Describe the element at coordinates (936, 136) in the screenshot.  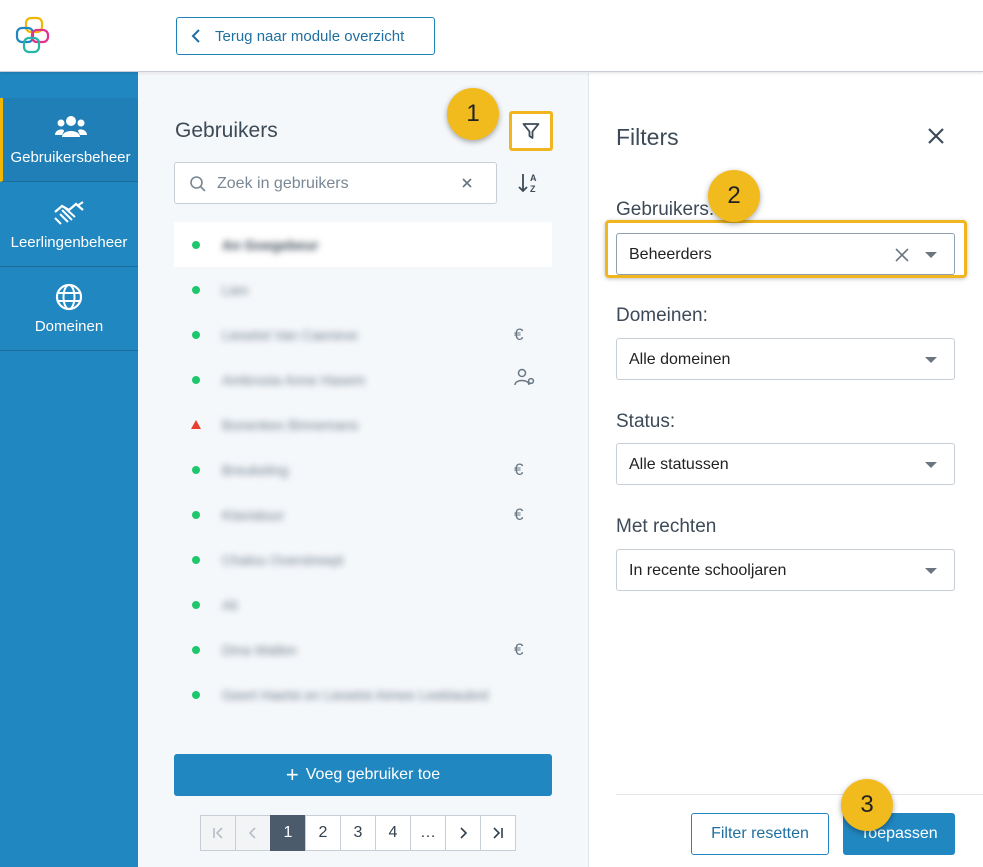
I see `close-icon` at that location.